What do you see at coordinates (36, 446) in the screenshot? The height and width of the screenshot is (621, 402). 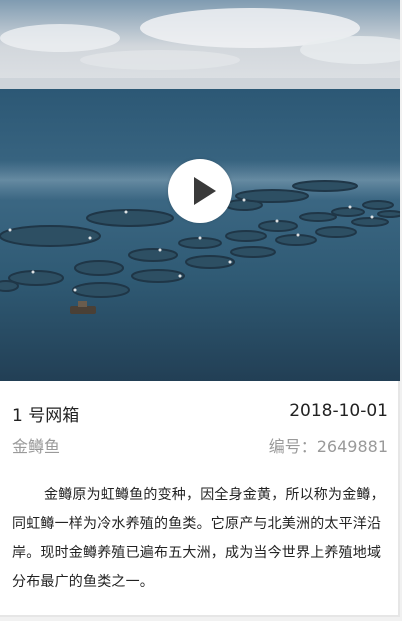 I see `species-name: 金鳟鱼` at bounding box center [36, 446].